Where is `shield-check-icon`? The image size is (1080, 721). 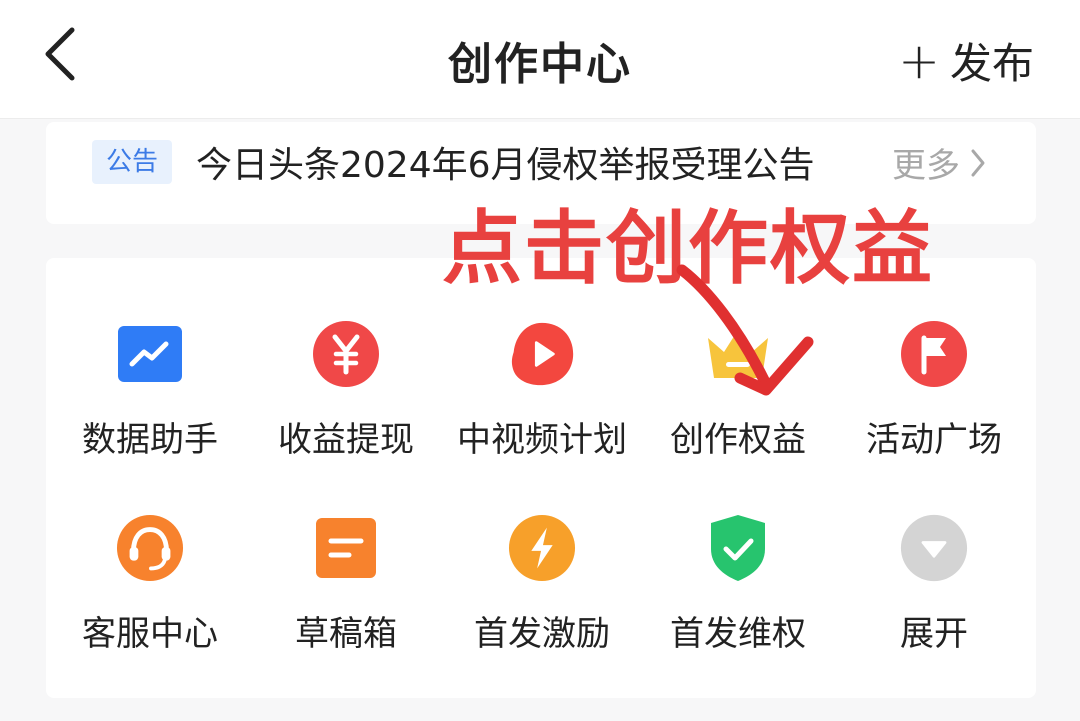
shield-check-icon is located at coordinates (738, 548).